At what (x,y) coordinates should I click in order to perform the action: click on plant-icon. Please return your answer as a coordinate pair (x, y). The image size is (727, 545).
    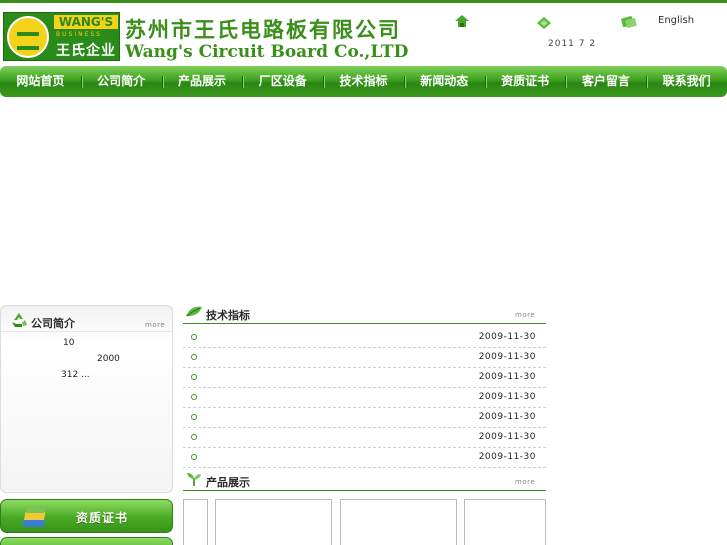
    Looking at the image, I should click on (194, 479).